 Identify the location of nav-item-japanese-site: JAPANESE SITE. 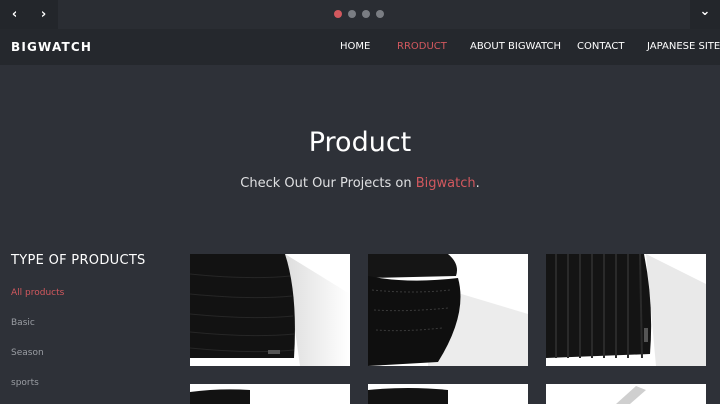
(683, 46).